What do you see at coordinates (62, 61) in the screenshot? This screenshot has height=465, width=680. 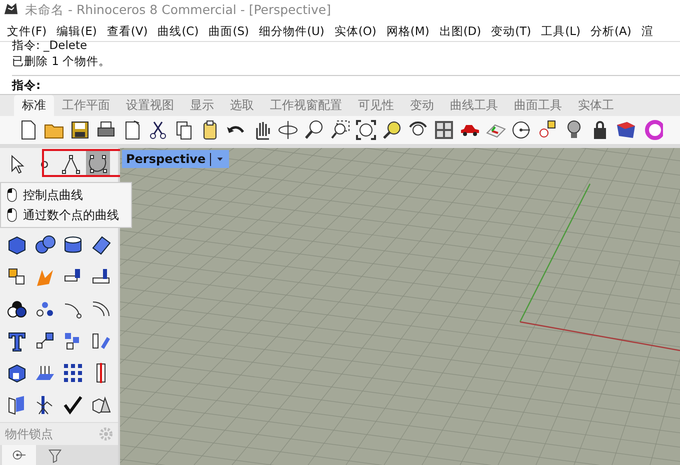 I see `command-history-line: 已删除 1 个物件。` at bounding box center [62, 61].